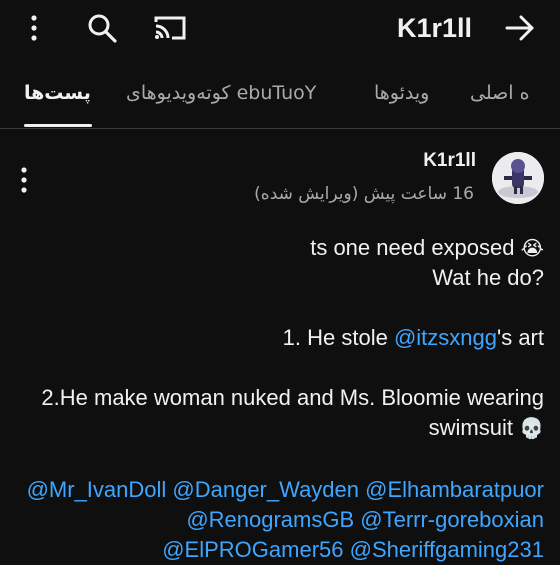  I want to click on post-line-2: Wat he do?, so click(488, 277).